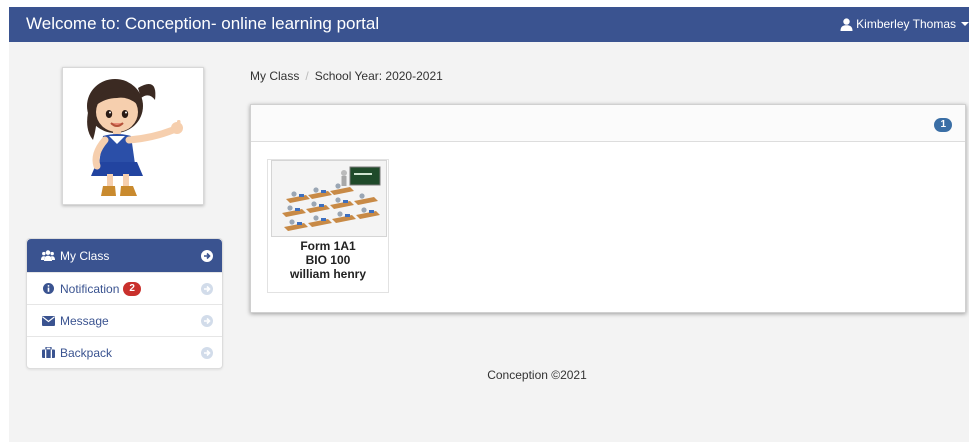 The image size is (969, 442). What do you see at coordinates (84, 320) in the screenshot?
I see `sidebar-item-label: Message` at bounding box center [84, 320].